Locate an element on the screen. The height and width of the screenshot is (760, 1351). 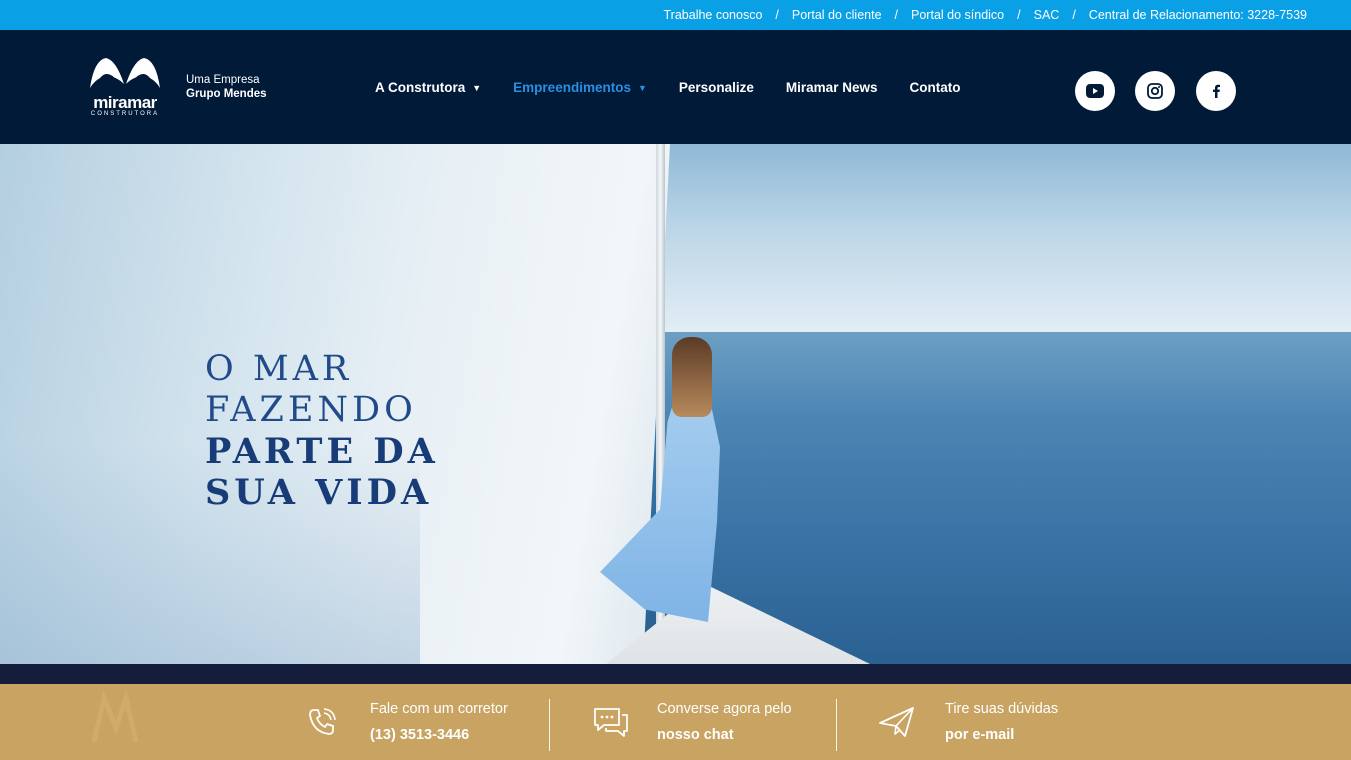
nav-empreendimentos: Empreendimentos ▼ is located at coordinates (580, 87).